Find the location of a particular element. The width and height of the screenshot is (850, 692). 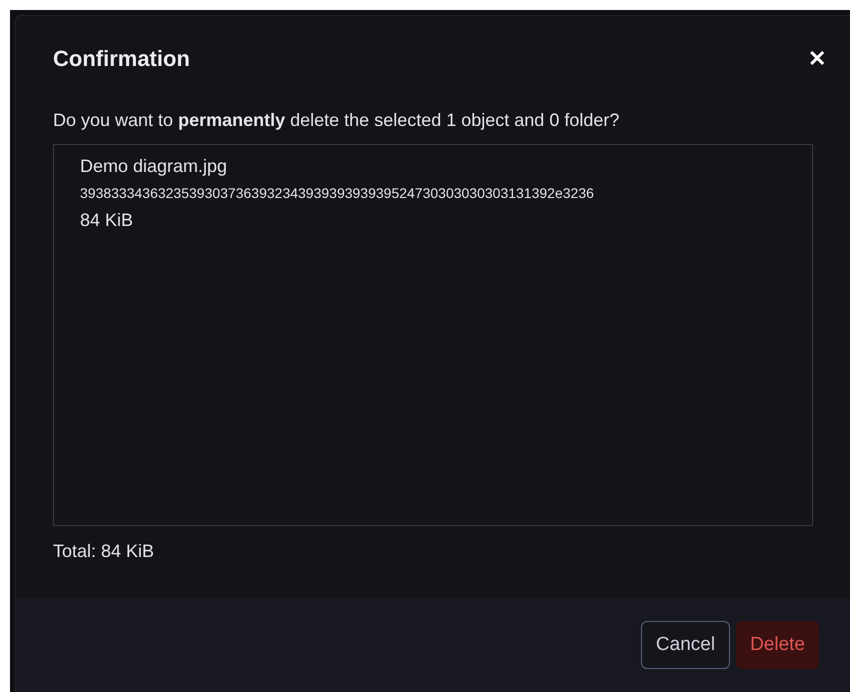

dialog-title: Confirmation is located at coordinates (121, 59).